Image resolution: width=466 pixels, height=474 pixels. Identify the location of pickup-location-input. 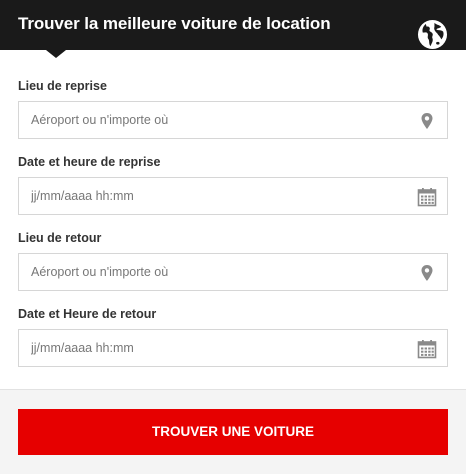
(233, 120).